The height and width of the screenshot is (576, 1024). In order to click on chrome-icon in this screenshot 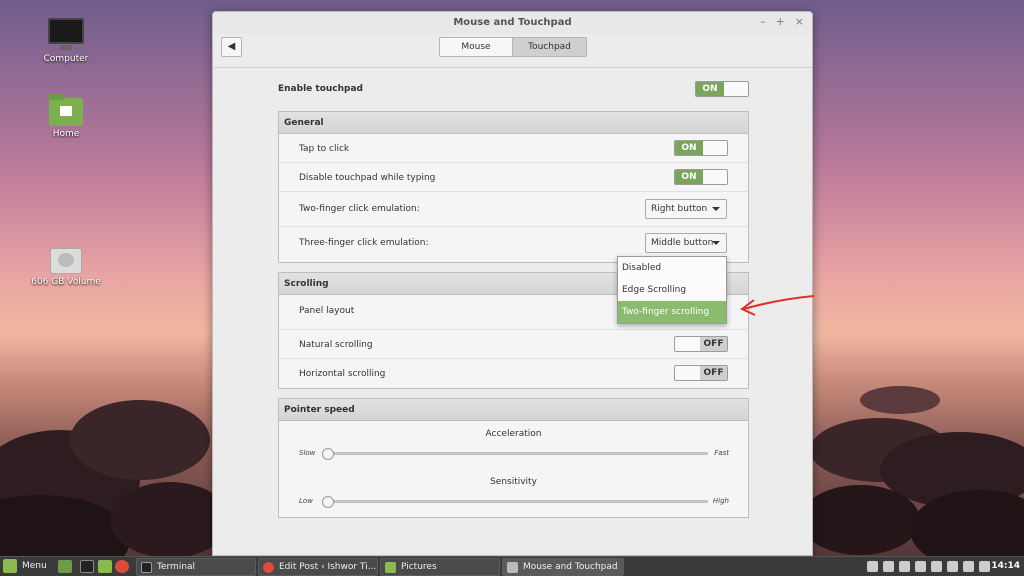, I will do `click(268, 567)`.